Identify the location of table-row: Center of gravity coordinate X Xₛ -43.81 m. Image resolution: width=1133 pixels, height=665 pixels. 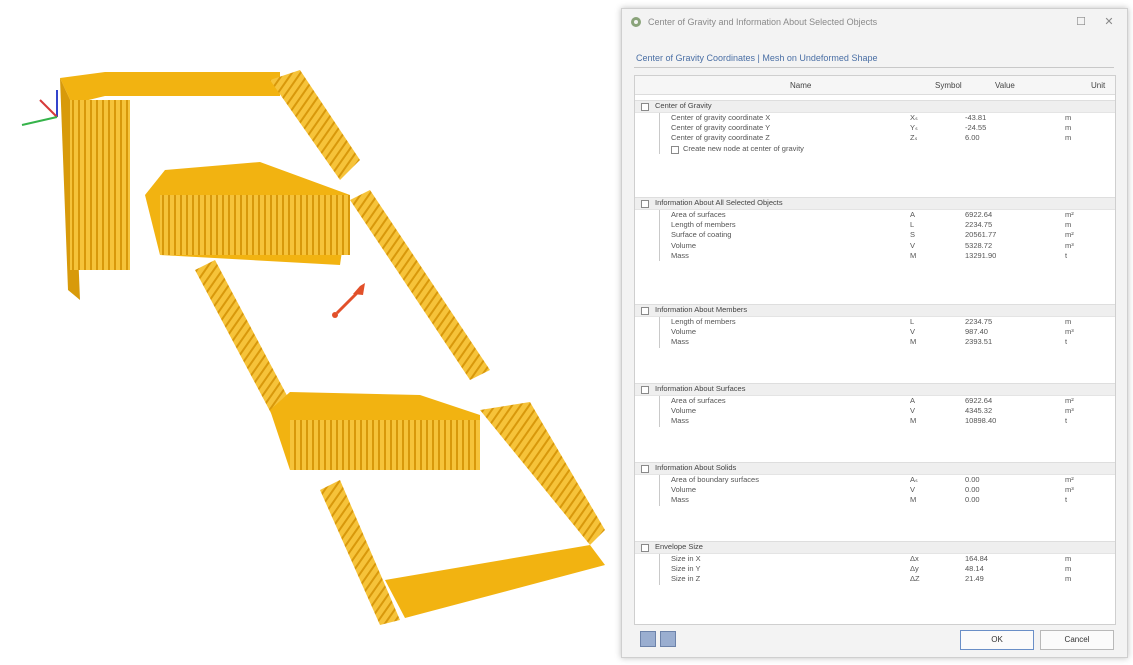
(875, 118).